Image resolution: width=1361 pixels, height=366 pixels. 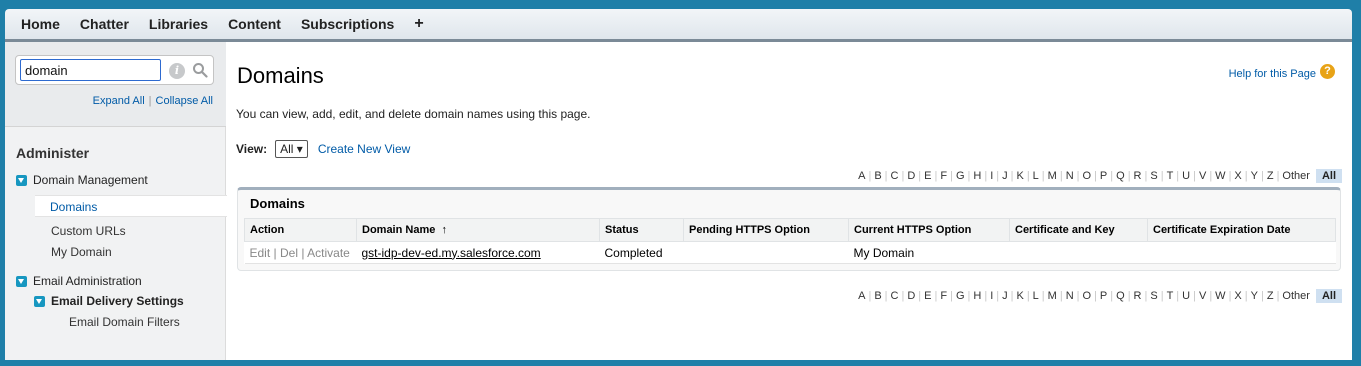 What do you see at coordinates (104, 24) in the screenshot?
I see `tab-chatter: Chatter` at bounding box center [104, 24].